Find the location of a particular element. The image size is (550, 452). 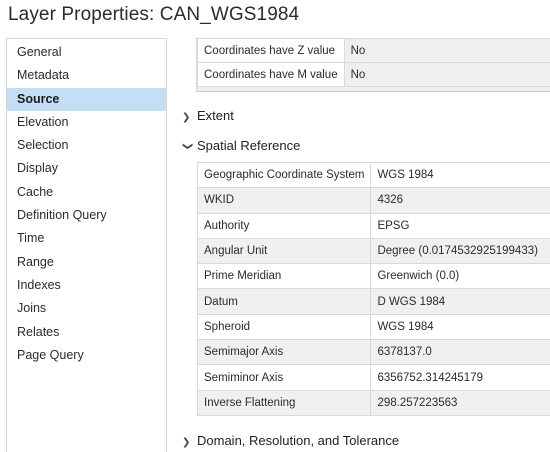

property-value: Greenwich (0.0) is located at coordinates (460, 276).